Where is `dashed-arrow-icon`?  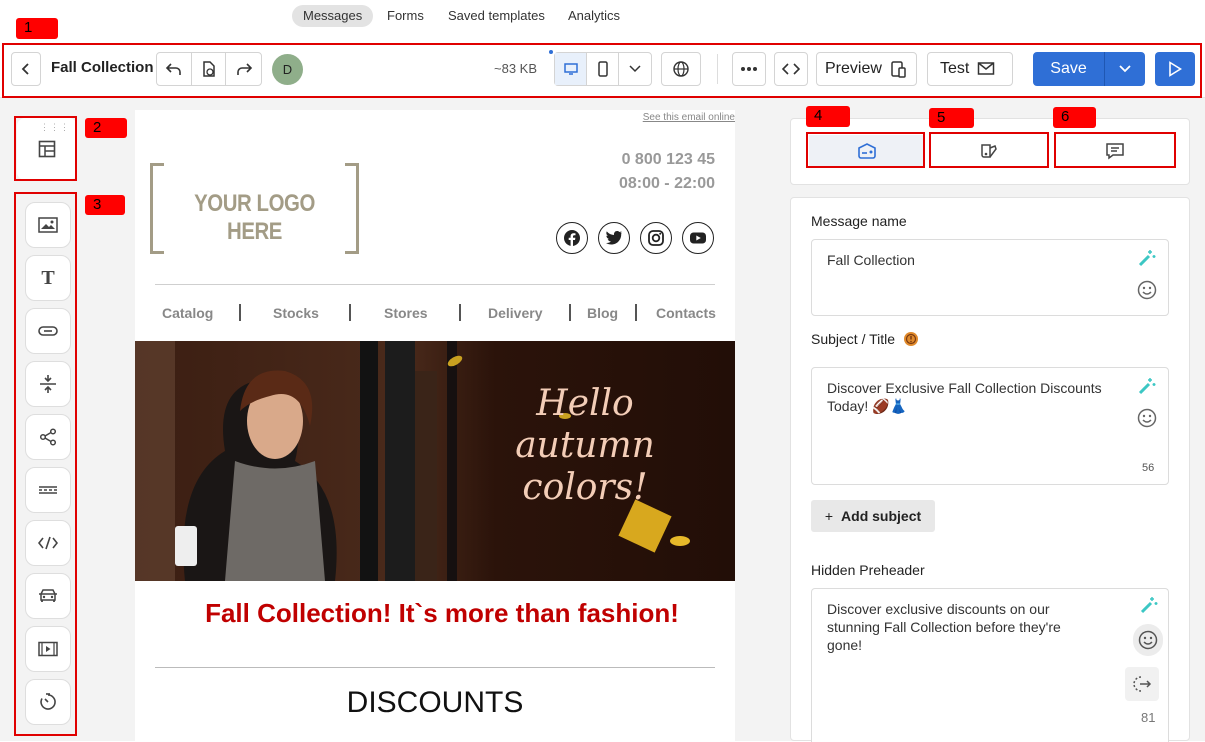
dashed-arrow-icon is located at coordinates (1142, 684).